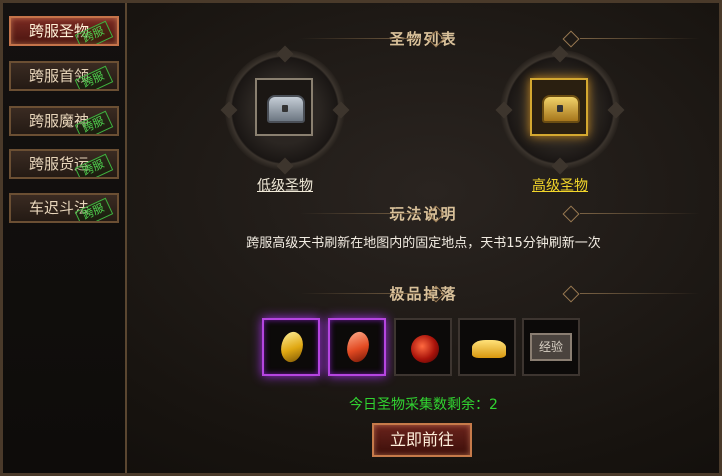 The width and height of the screenshot is (722, 476). I want to click on low-relic: 低级圣物, so click(285, 122).